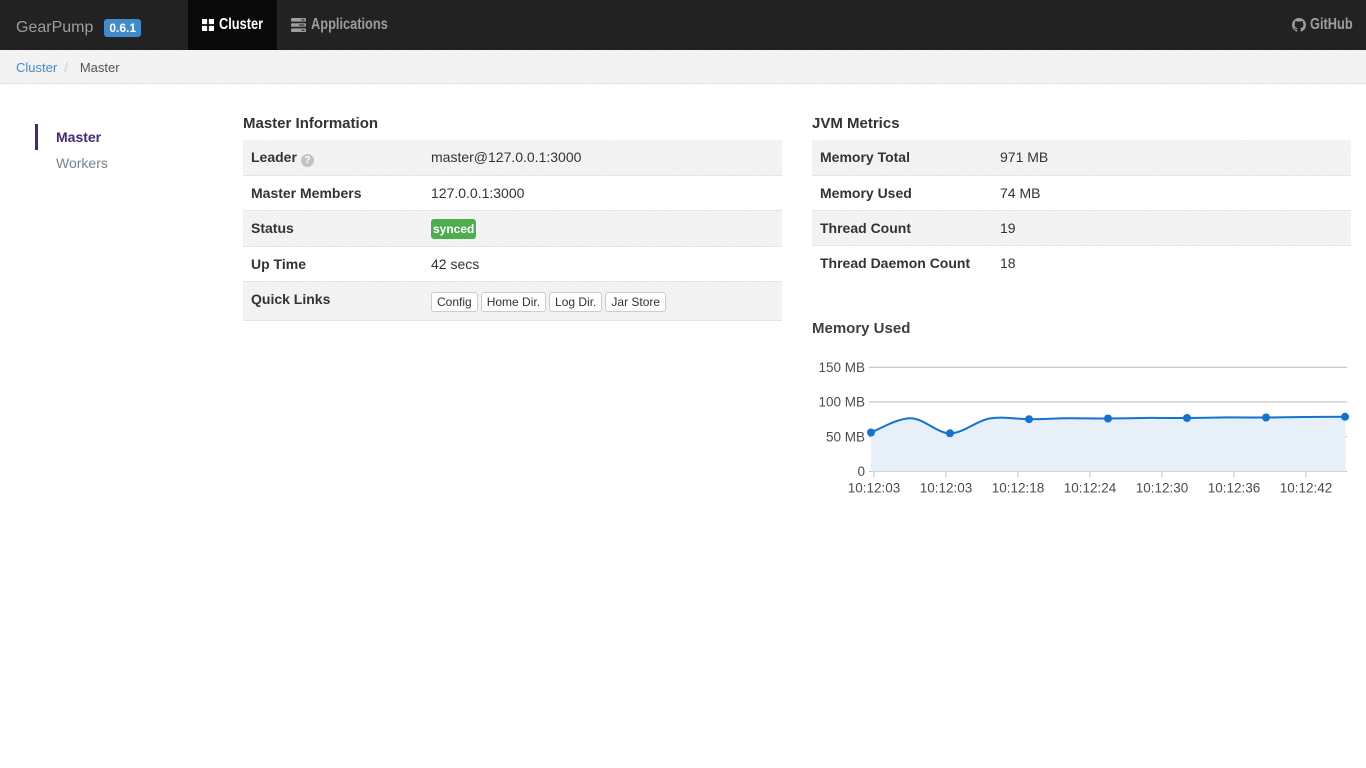 The height and width of the screenshot is (768, 1366). I want to click on svg-text: 10:12:42, so click(1306, 488).